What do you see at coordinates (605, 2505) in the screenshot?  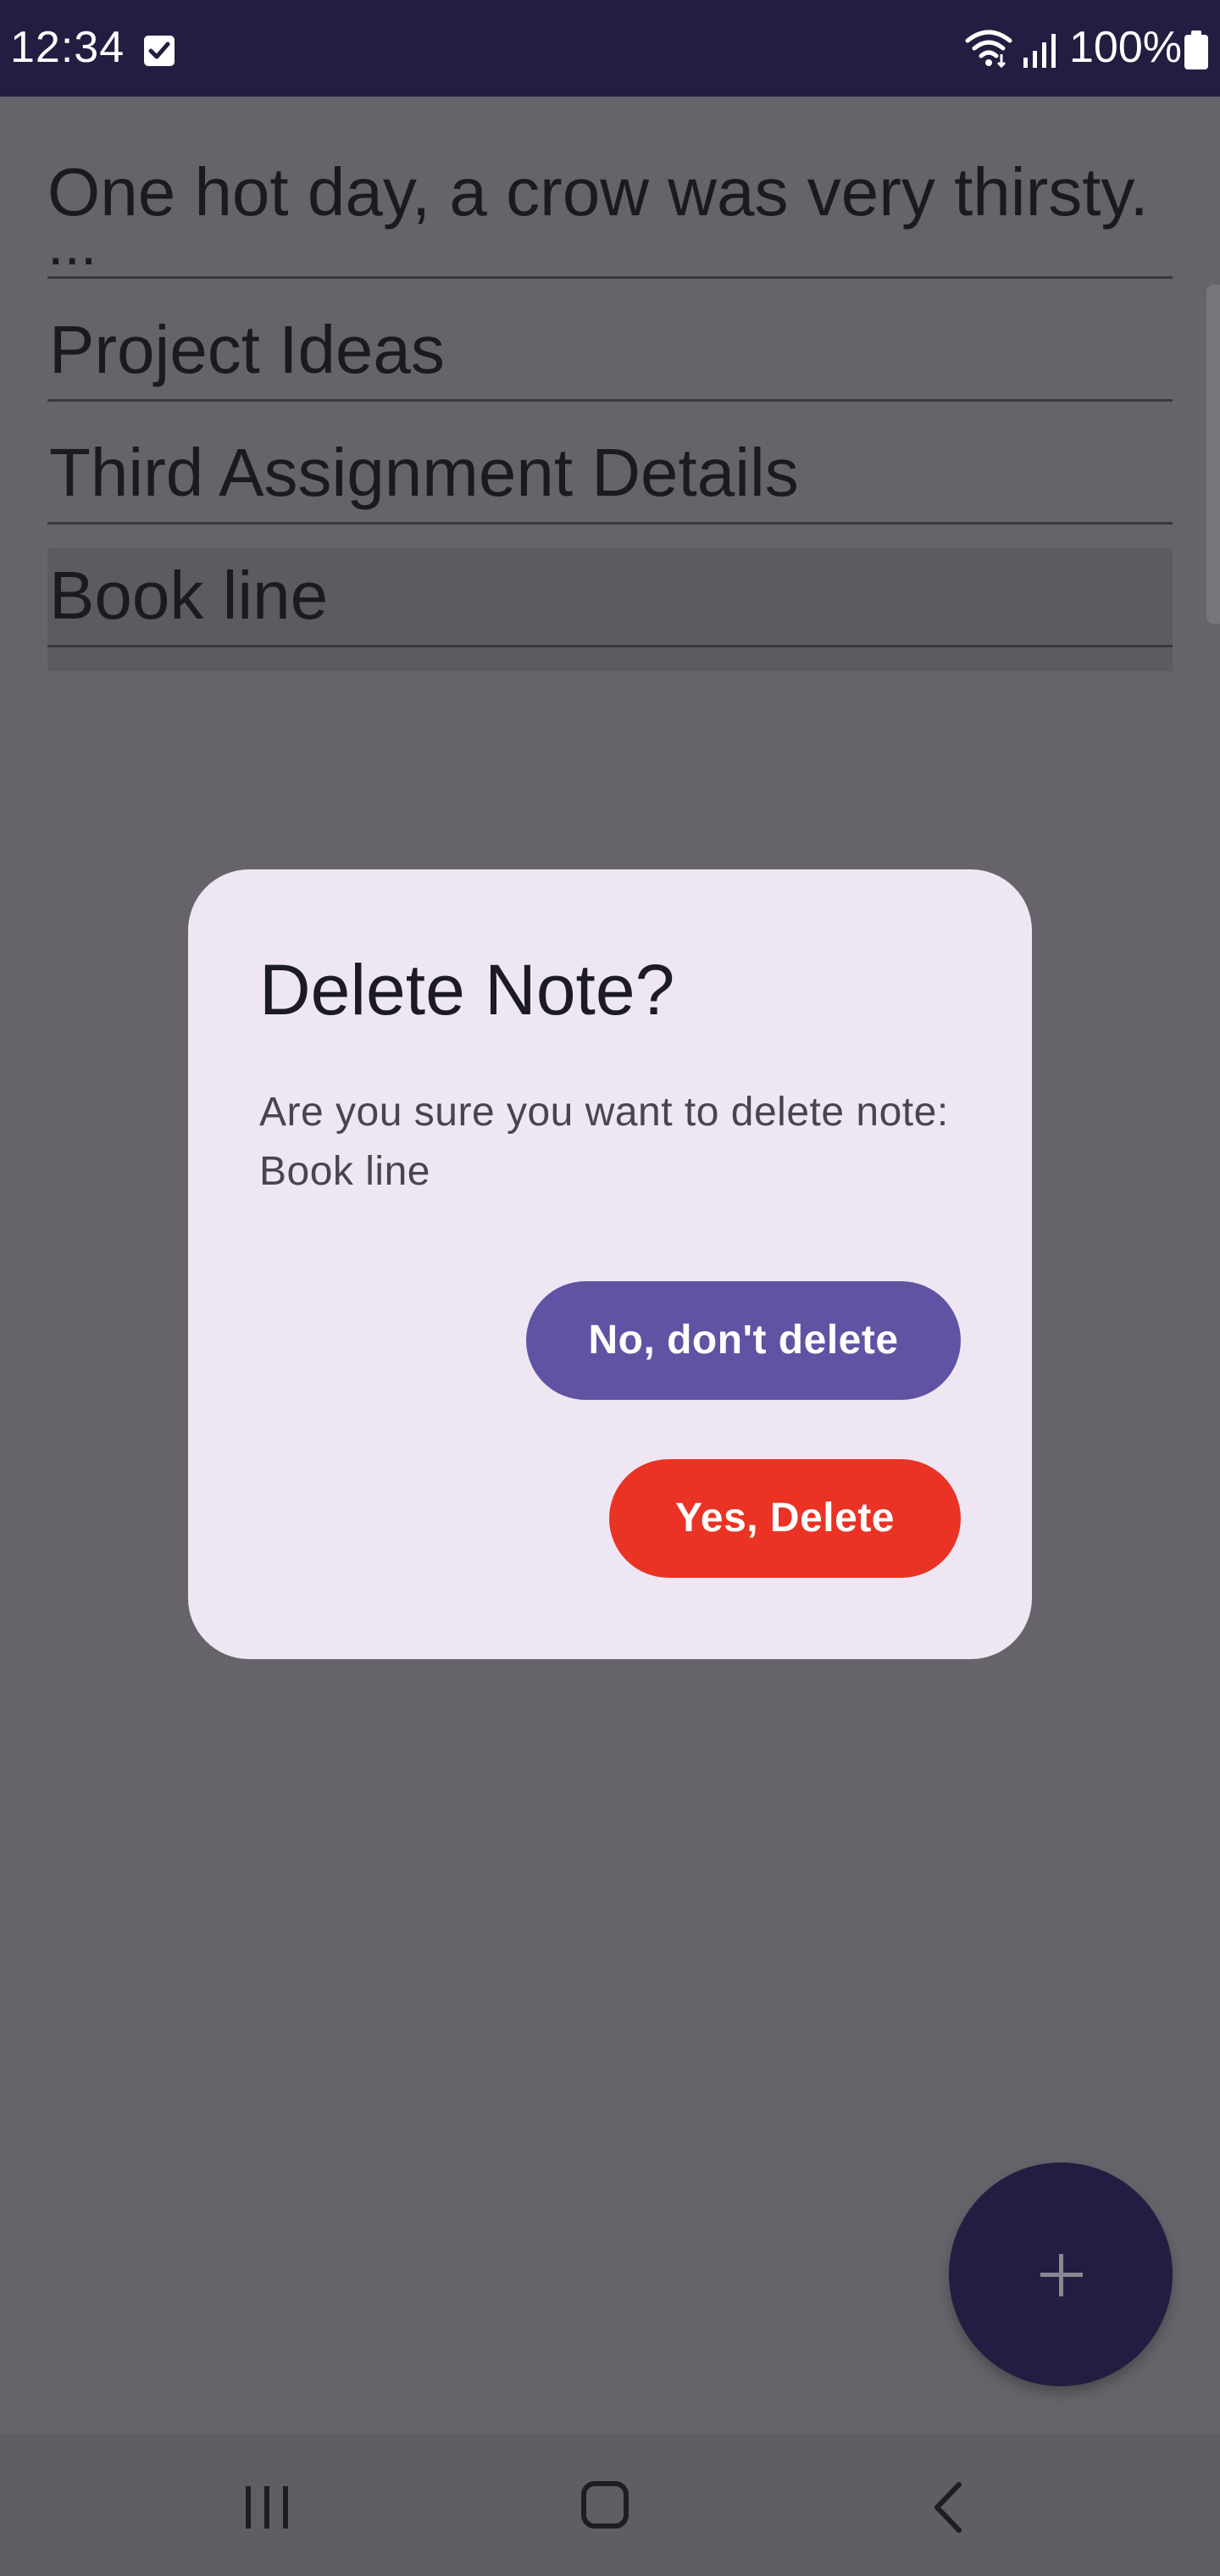 I see `home-icon` at bounding box center [605, 2505].